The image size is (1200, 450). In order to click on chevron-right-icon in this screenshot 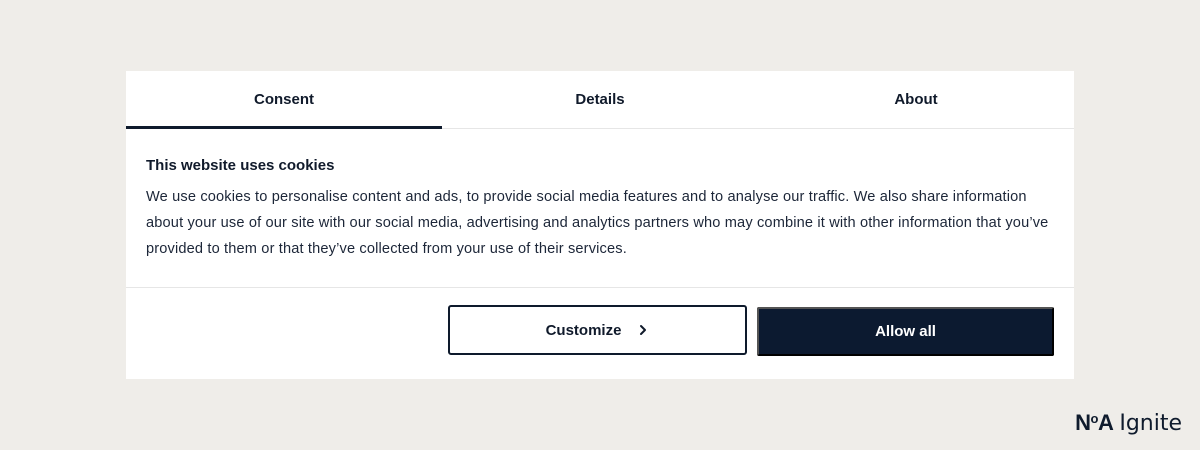, I will do `click(643, 330)`.